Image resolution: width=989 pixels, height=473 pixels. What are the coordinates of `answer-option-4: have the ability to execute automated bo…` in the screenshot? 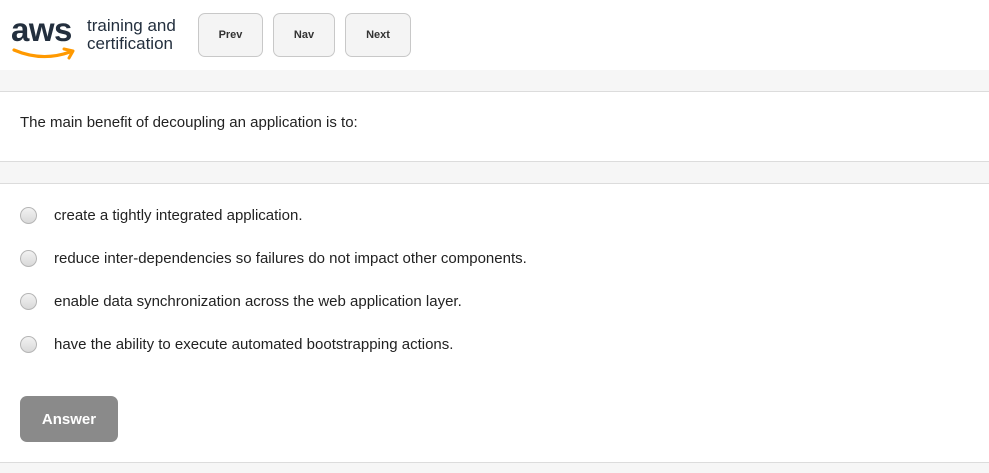 It's located at (236, 344).